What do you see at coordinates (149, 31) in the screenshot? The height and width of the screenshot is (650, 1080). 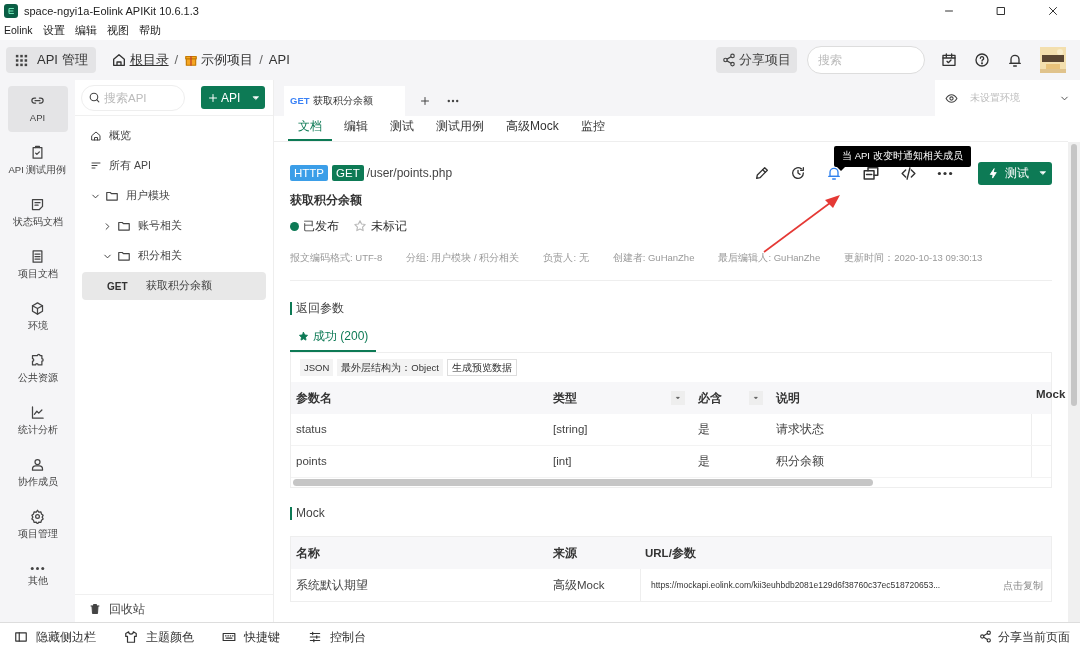 I see `menu-item: 帮助` at bounding box center [149, 31].